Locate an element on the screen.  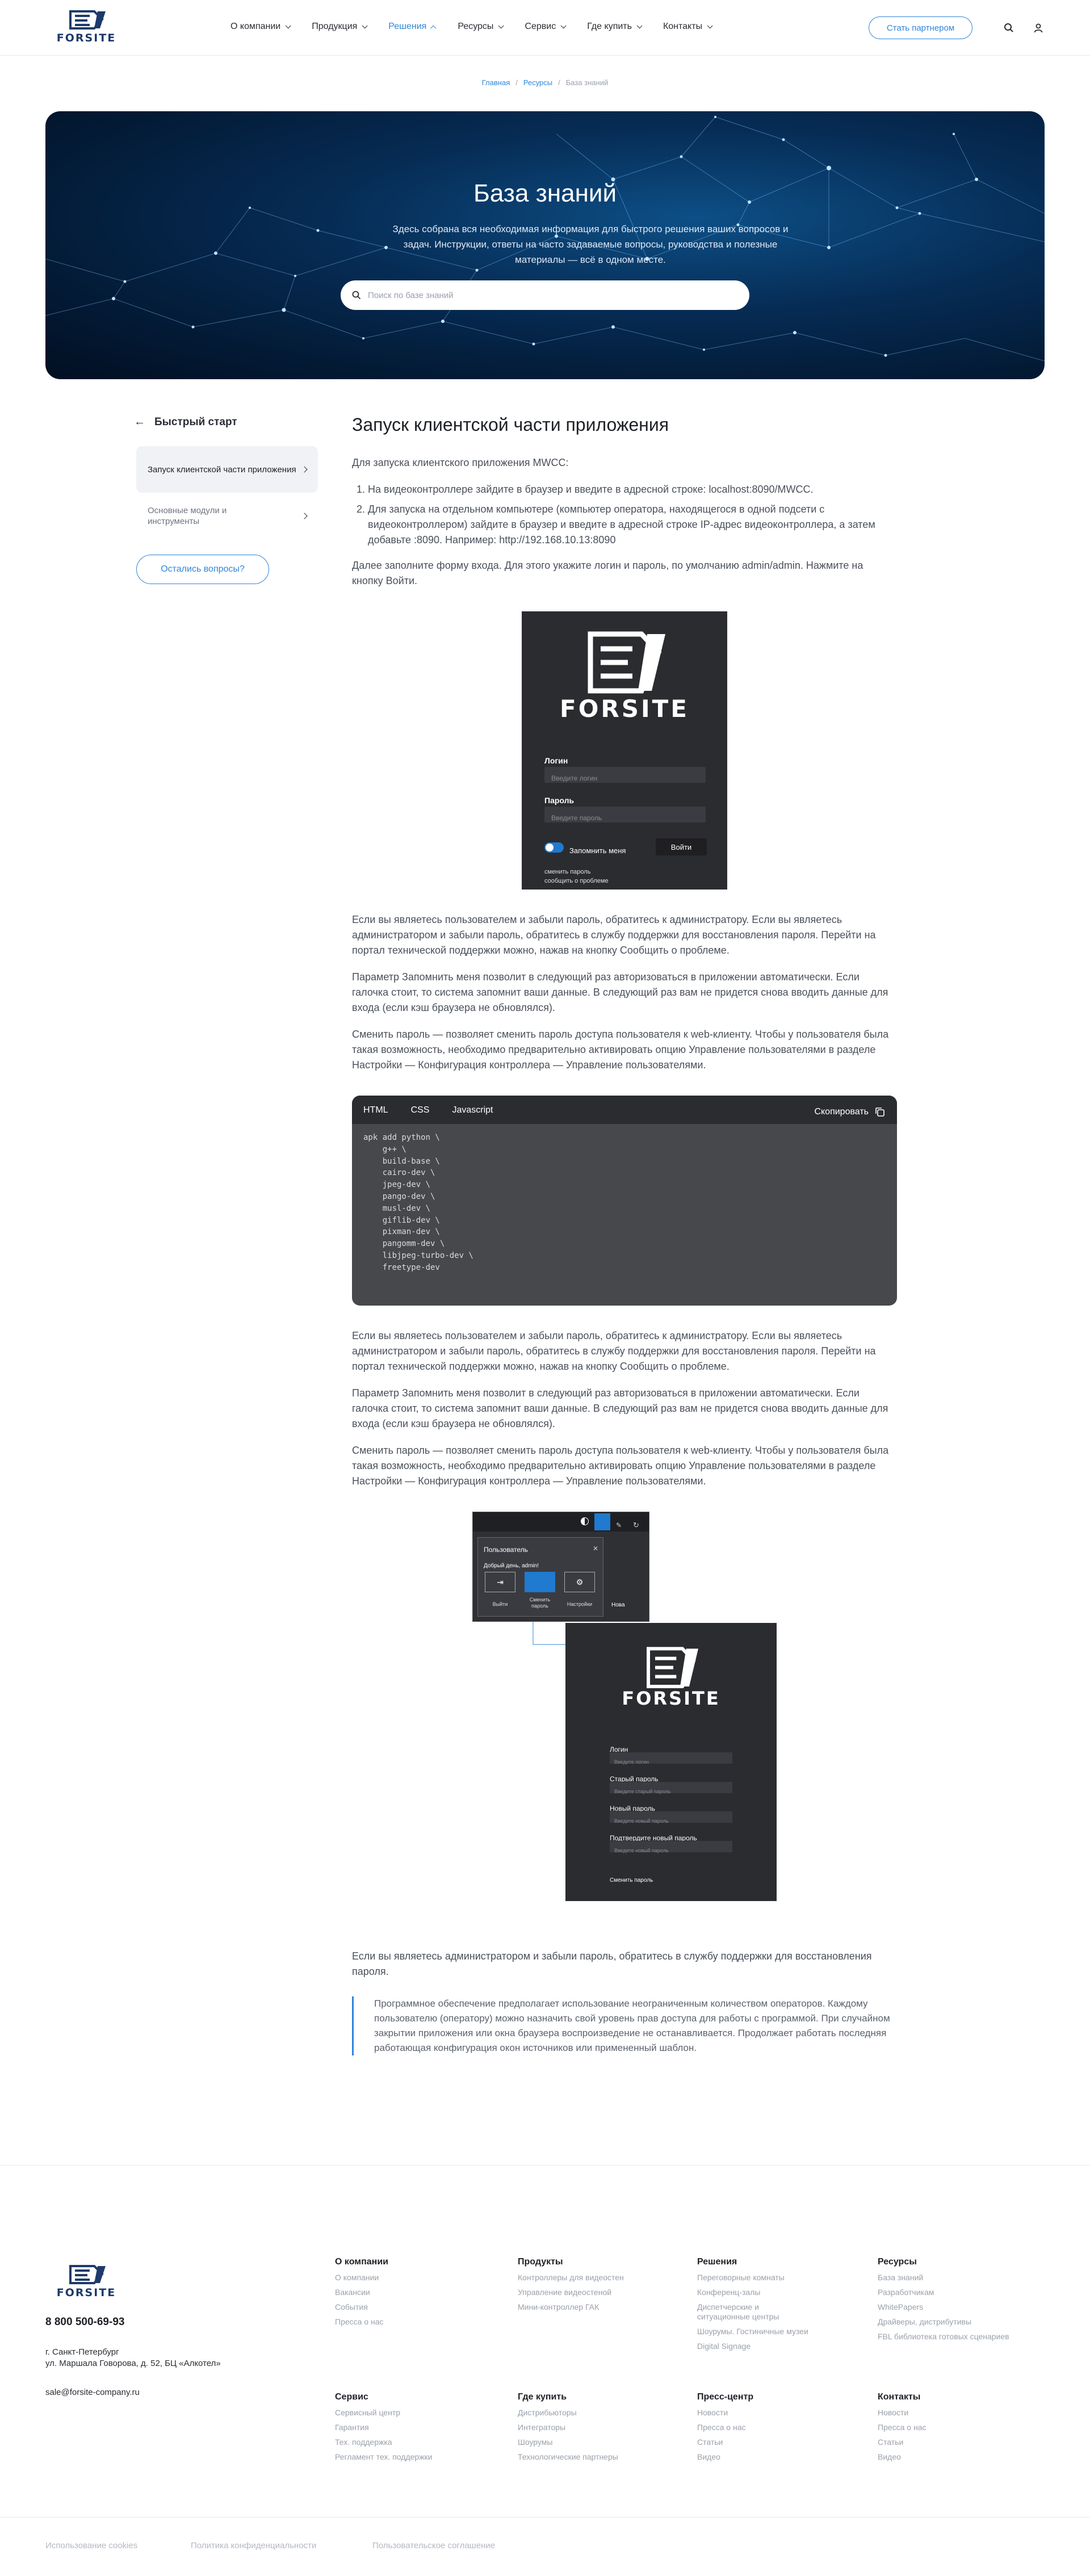
cookies-link: Использование cookies is located at coordinates (91, 2546).